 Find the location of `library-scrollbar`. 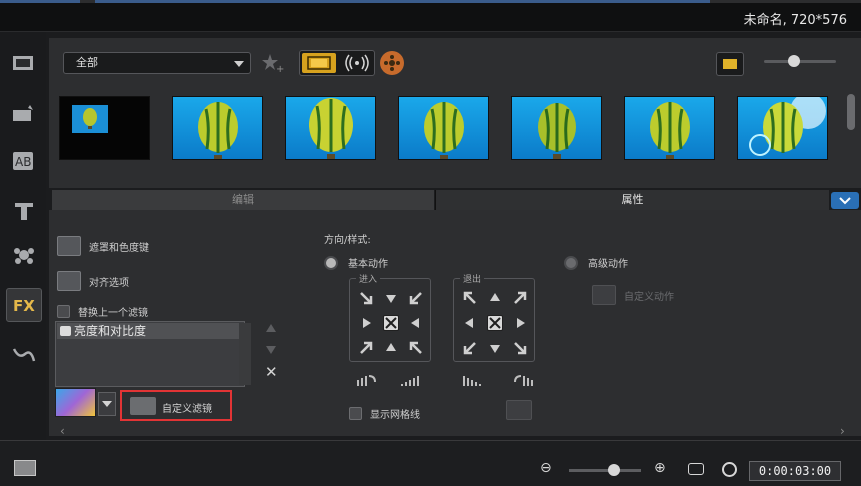

library-scrollbar is located at coordinates (851, 112).